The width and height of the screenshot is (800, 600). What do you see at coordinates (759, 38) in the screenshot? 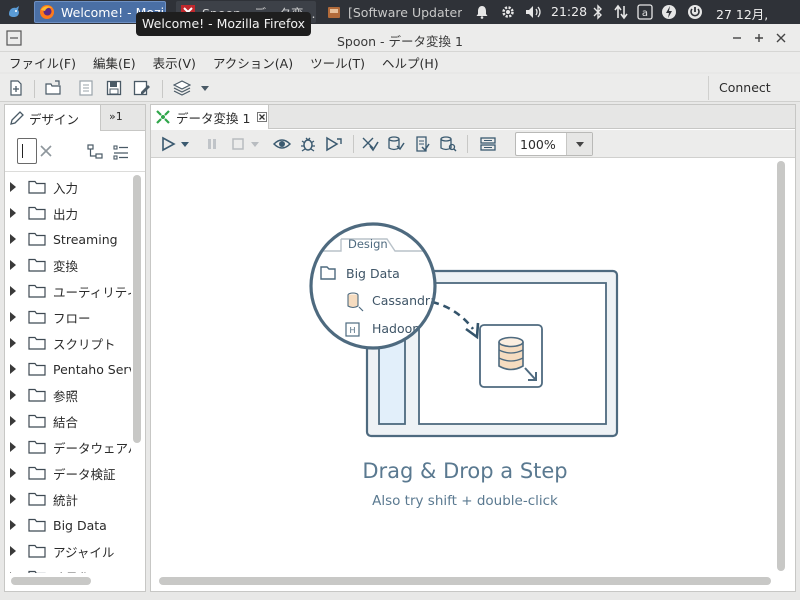
I see `maximize-icon` at bounding box center [759, 38].